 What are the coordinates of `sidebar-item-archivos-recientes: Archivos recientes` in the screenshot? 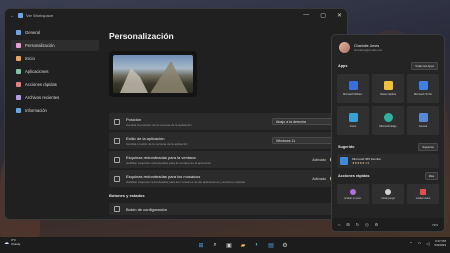 It's located at (55, 97).